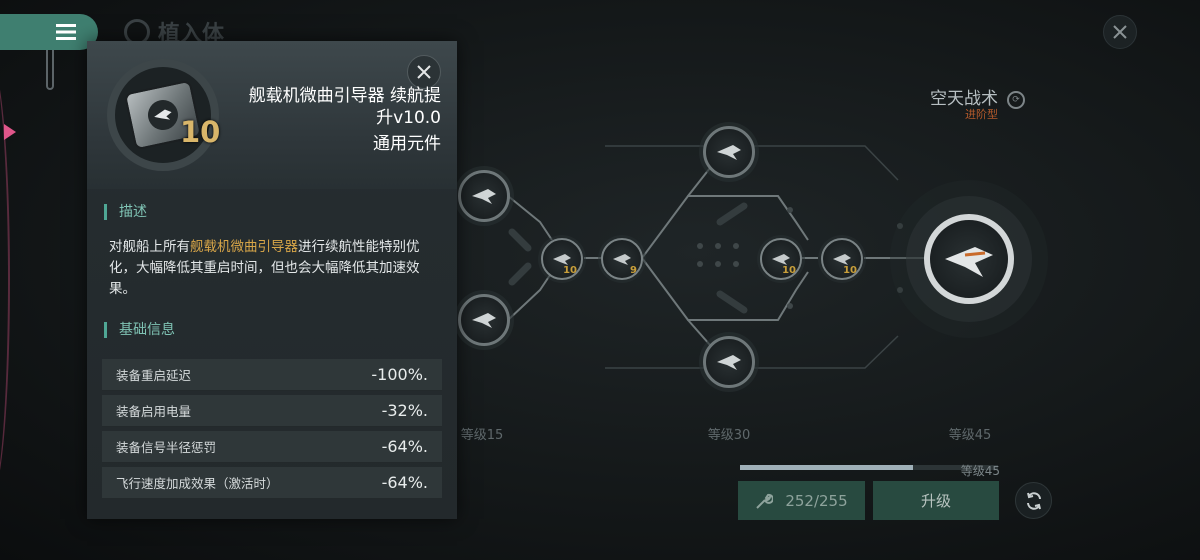 The height and width of the screenshot is (560, 1200). What do you see at coordinates (197, 483) in the screenshot?
I see `stat-label: 飞行速度加成效果（激活时）` at bounding box center [197, 483].